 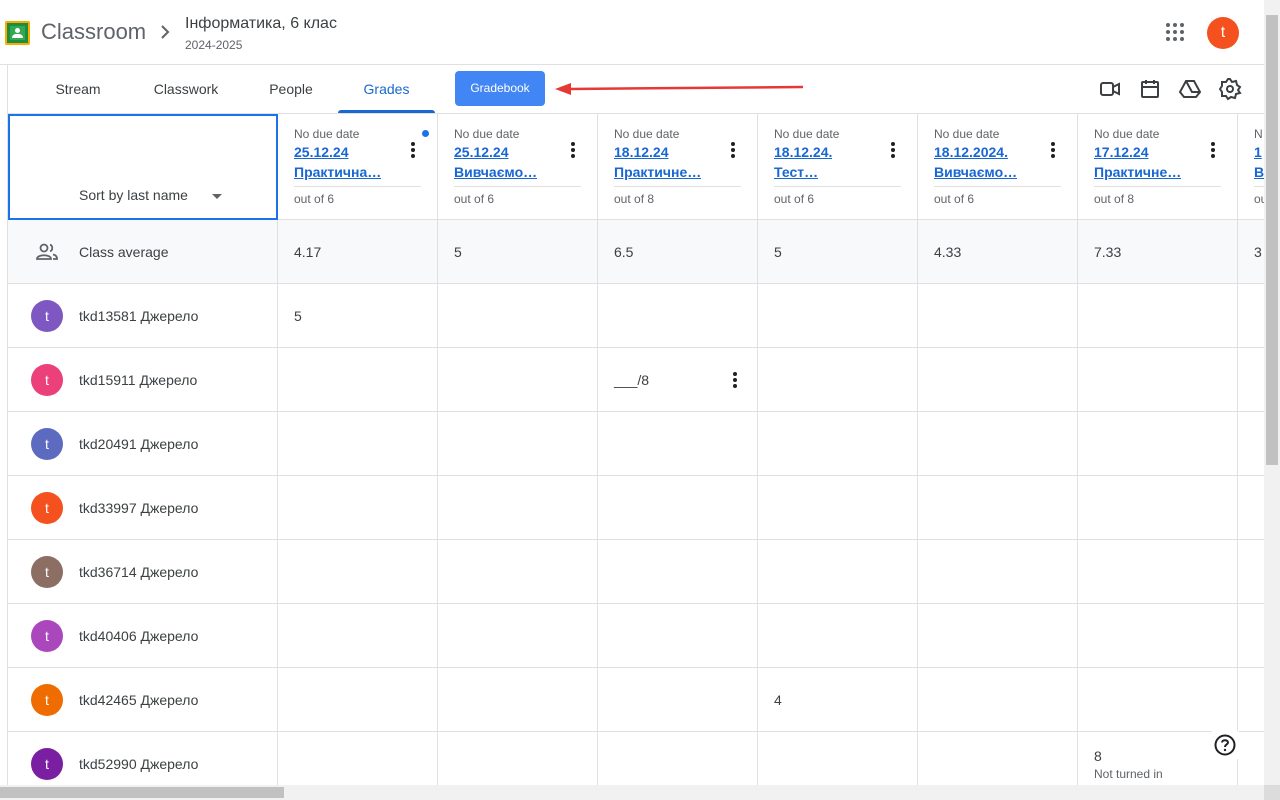 I want to click on student-name-cell: t tkd42465 Джерело, so click(x=143, y=699).